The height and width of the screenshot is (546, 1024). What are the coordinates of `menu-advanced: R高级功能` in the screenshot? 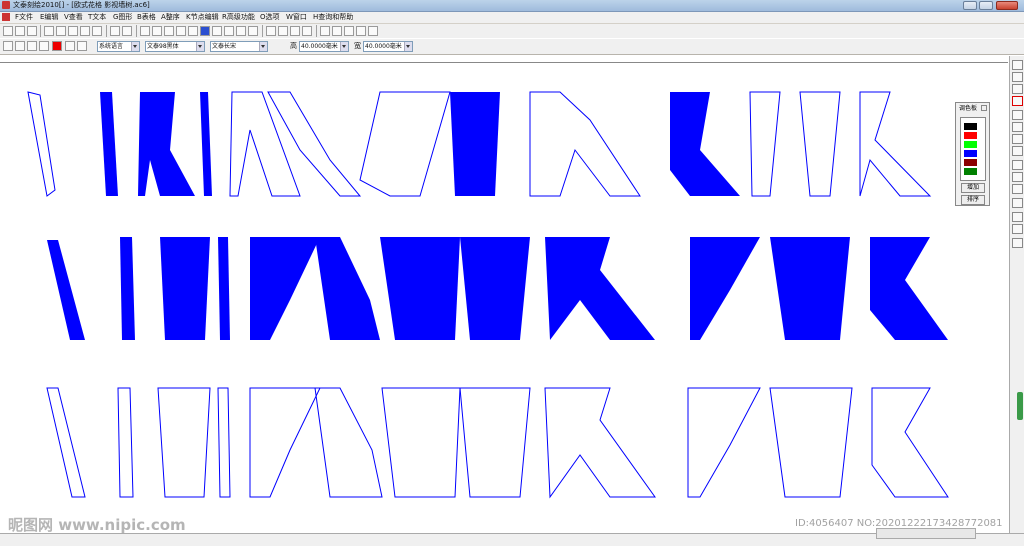 It's located at (238, 17).